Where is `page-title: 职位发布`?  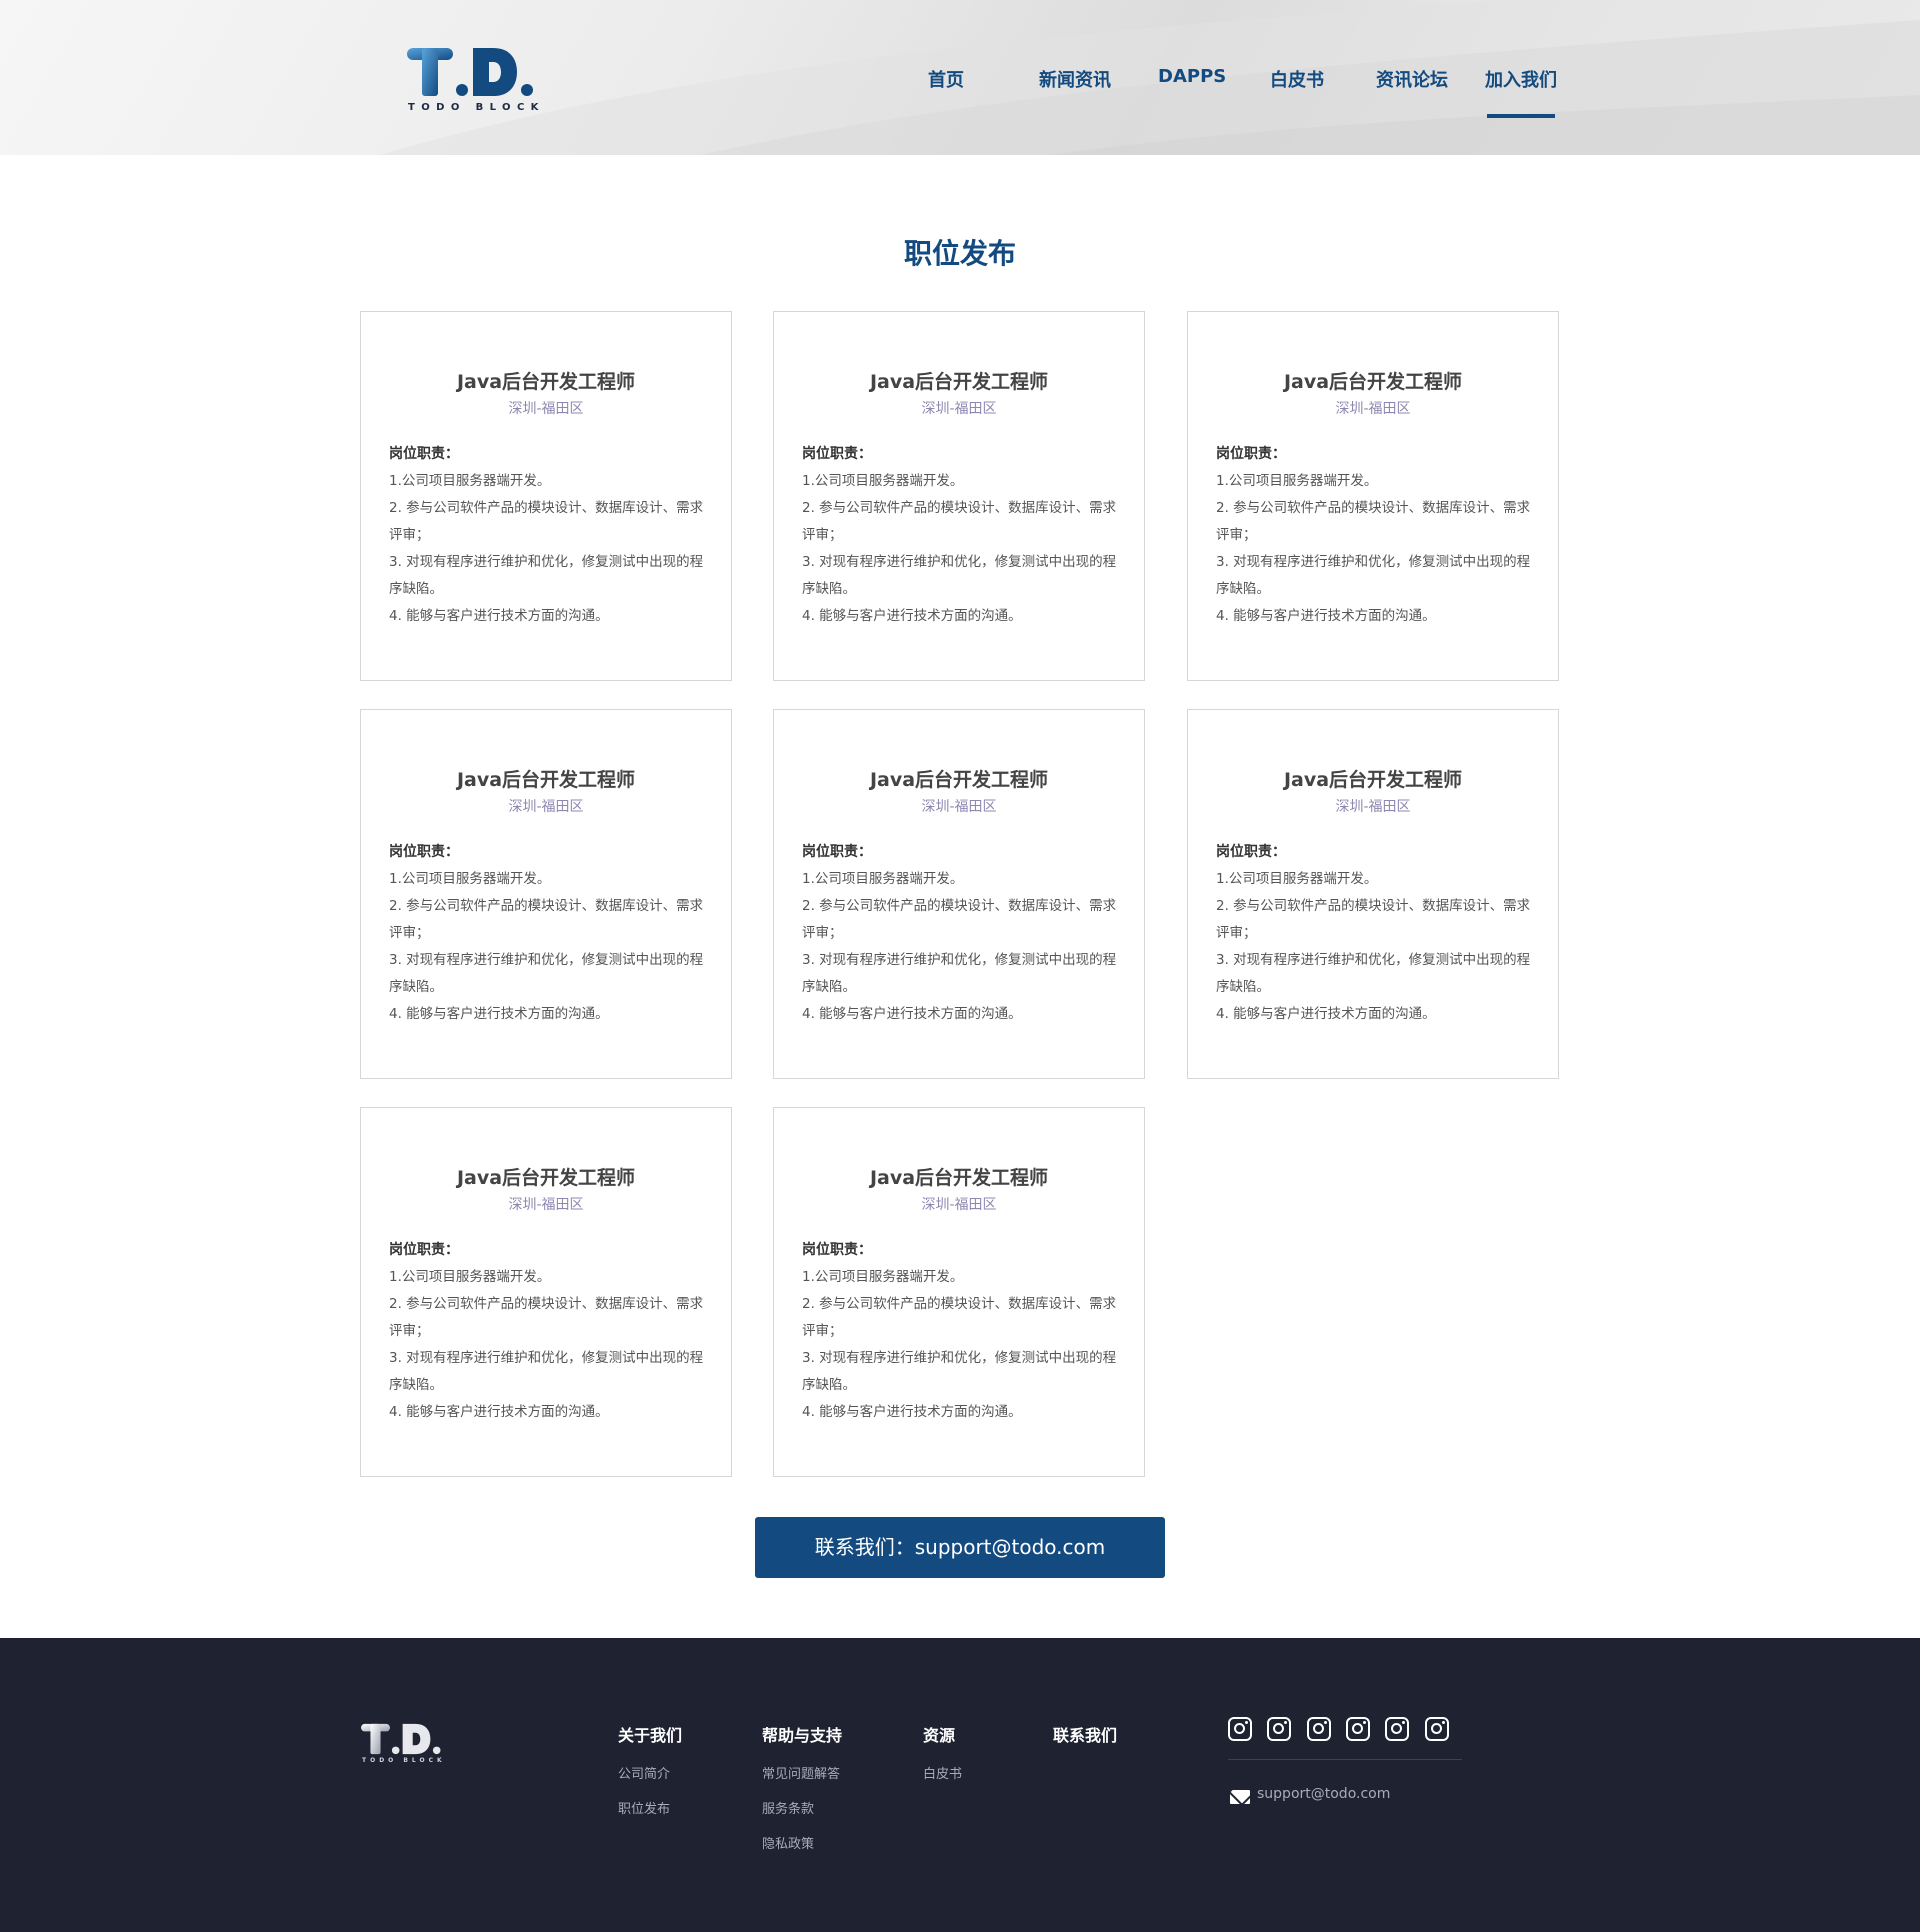 page-title: 职位发布 is located at coordinates (959, 253).